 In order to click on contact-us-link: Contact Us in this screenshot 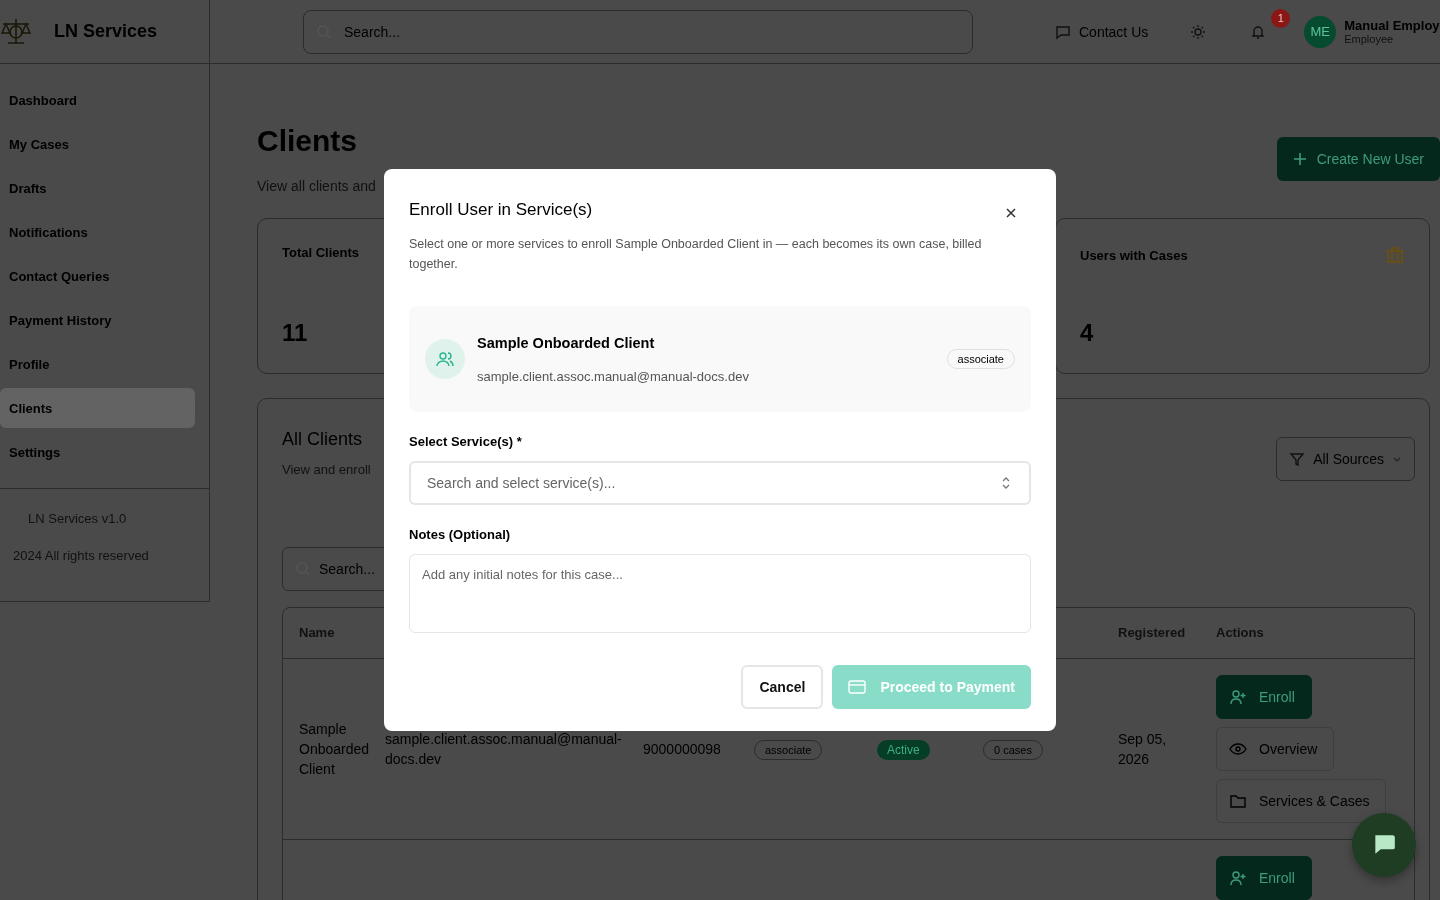, I will do `click(1102, 31)`.